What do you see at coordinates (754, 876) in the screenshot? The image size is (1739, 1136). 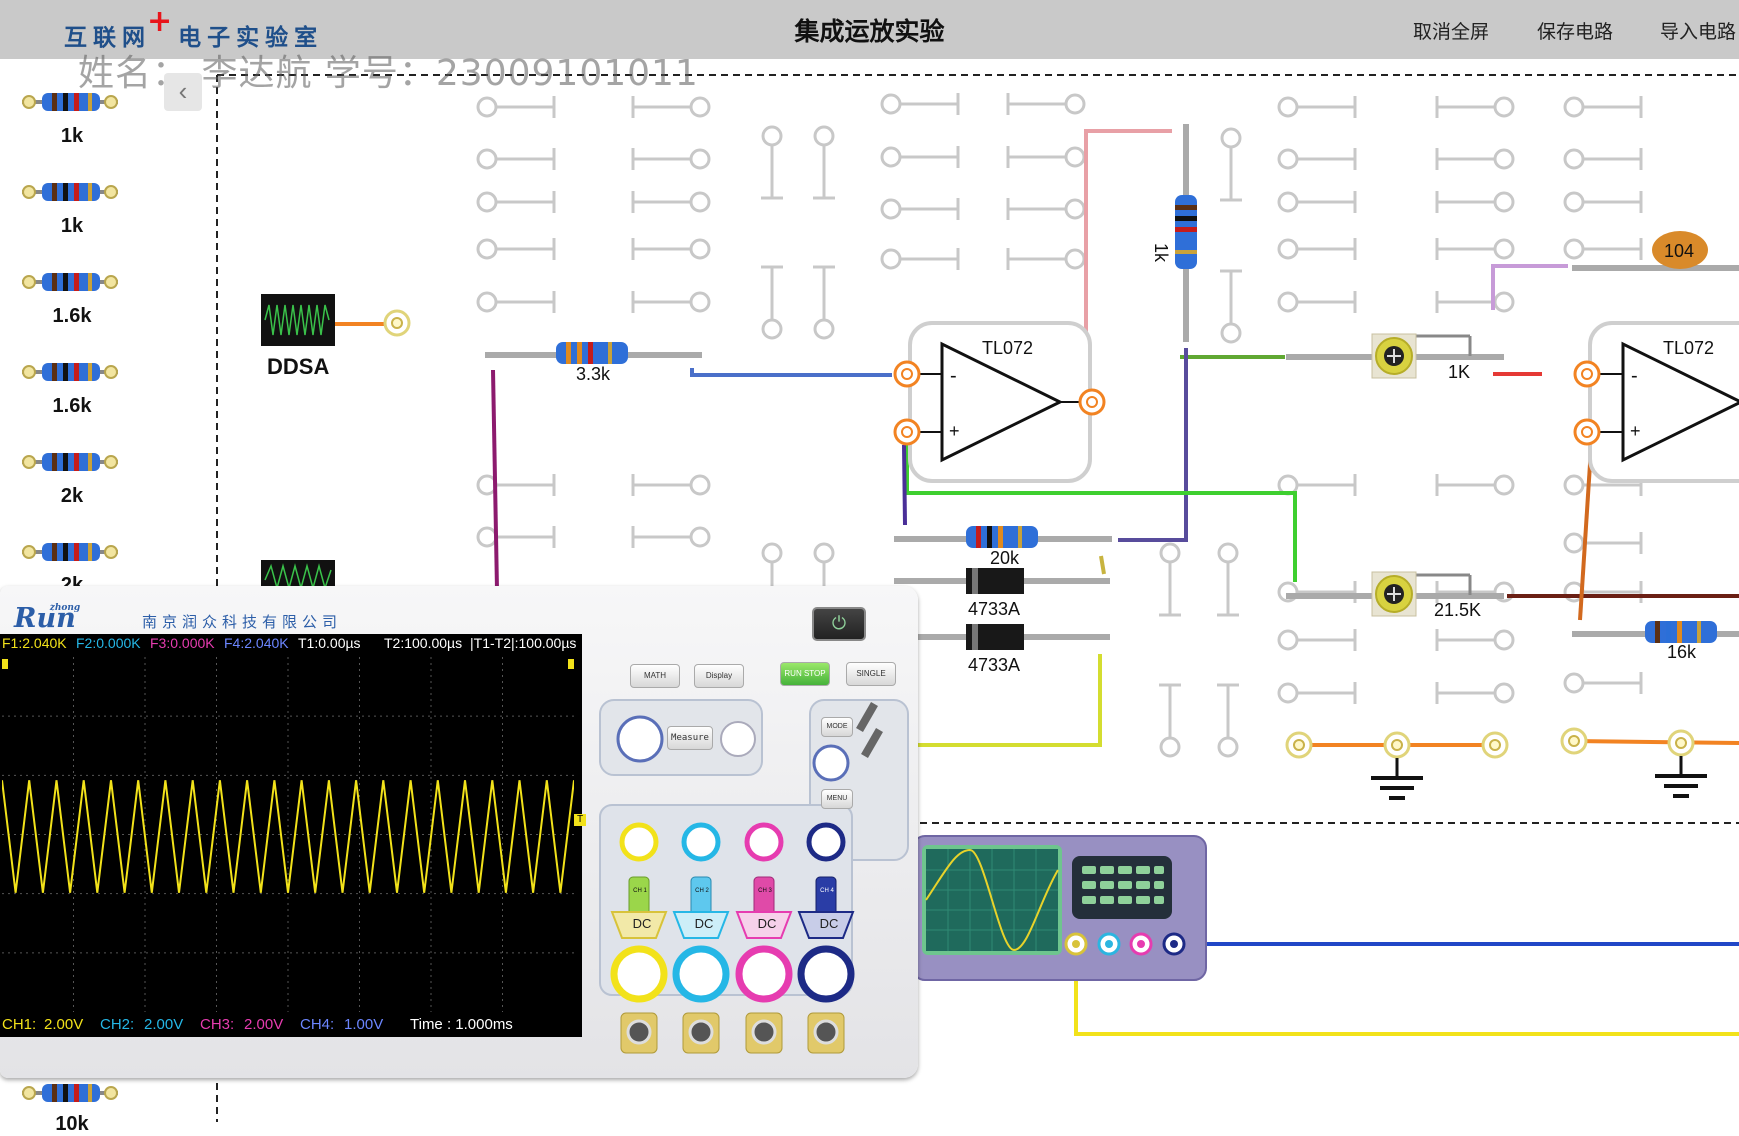 I see `scope-control-panel` at bounding box center [754, 876].